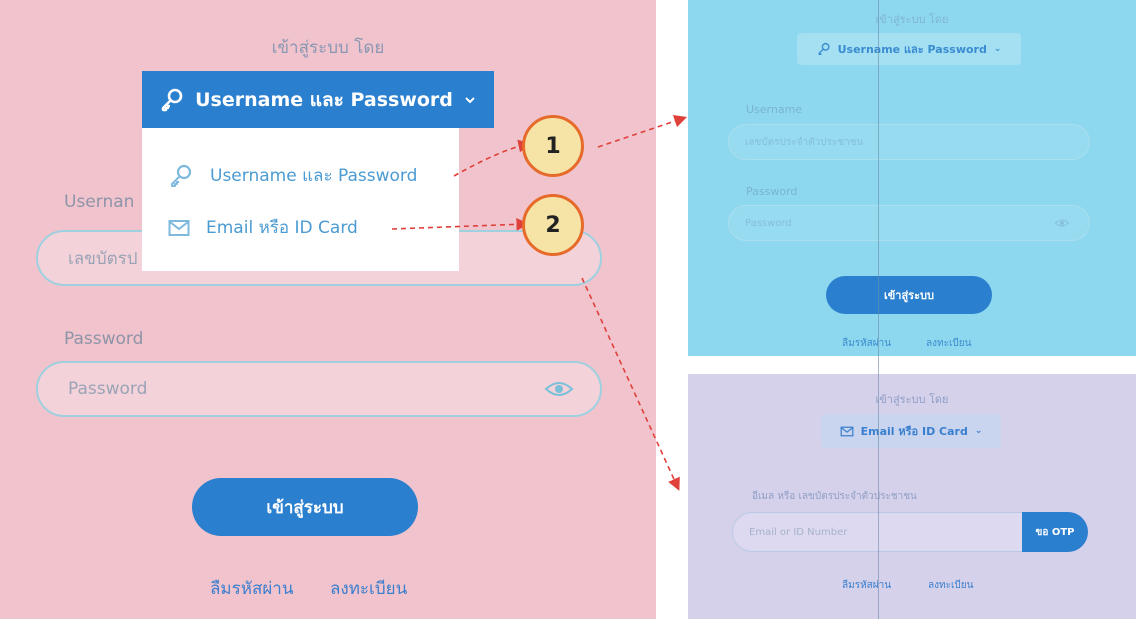 The height and width of the screenshot is (619, 1136). What do you see at coordinates (774, 109) in the screenshot?
I see `rt-username-label: Username` at bounding box center [774, 109].